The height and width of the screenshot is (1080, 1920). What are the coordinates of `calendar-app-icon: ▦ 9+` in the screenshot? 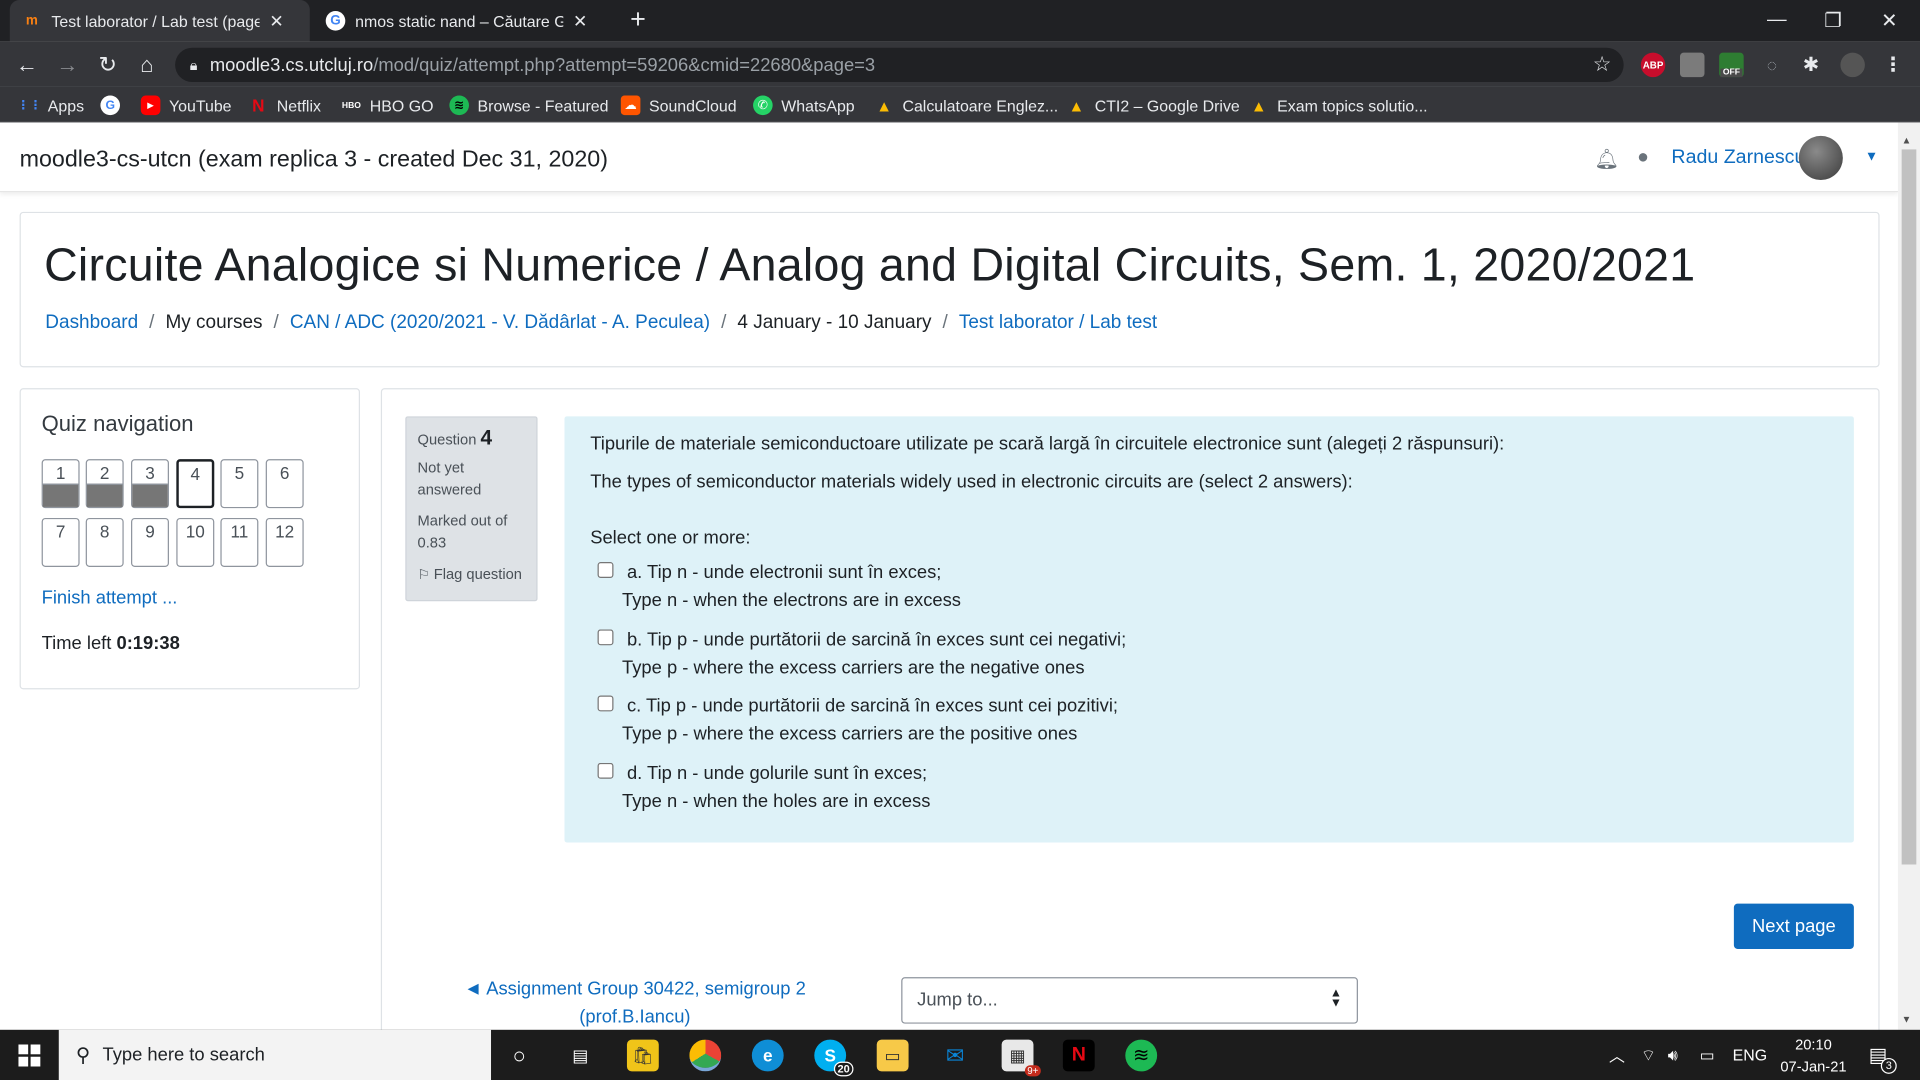 It's located at (1021, 1058).